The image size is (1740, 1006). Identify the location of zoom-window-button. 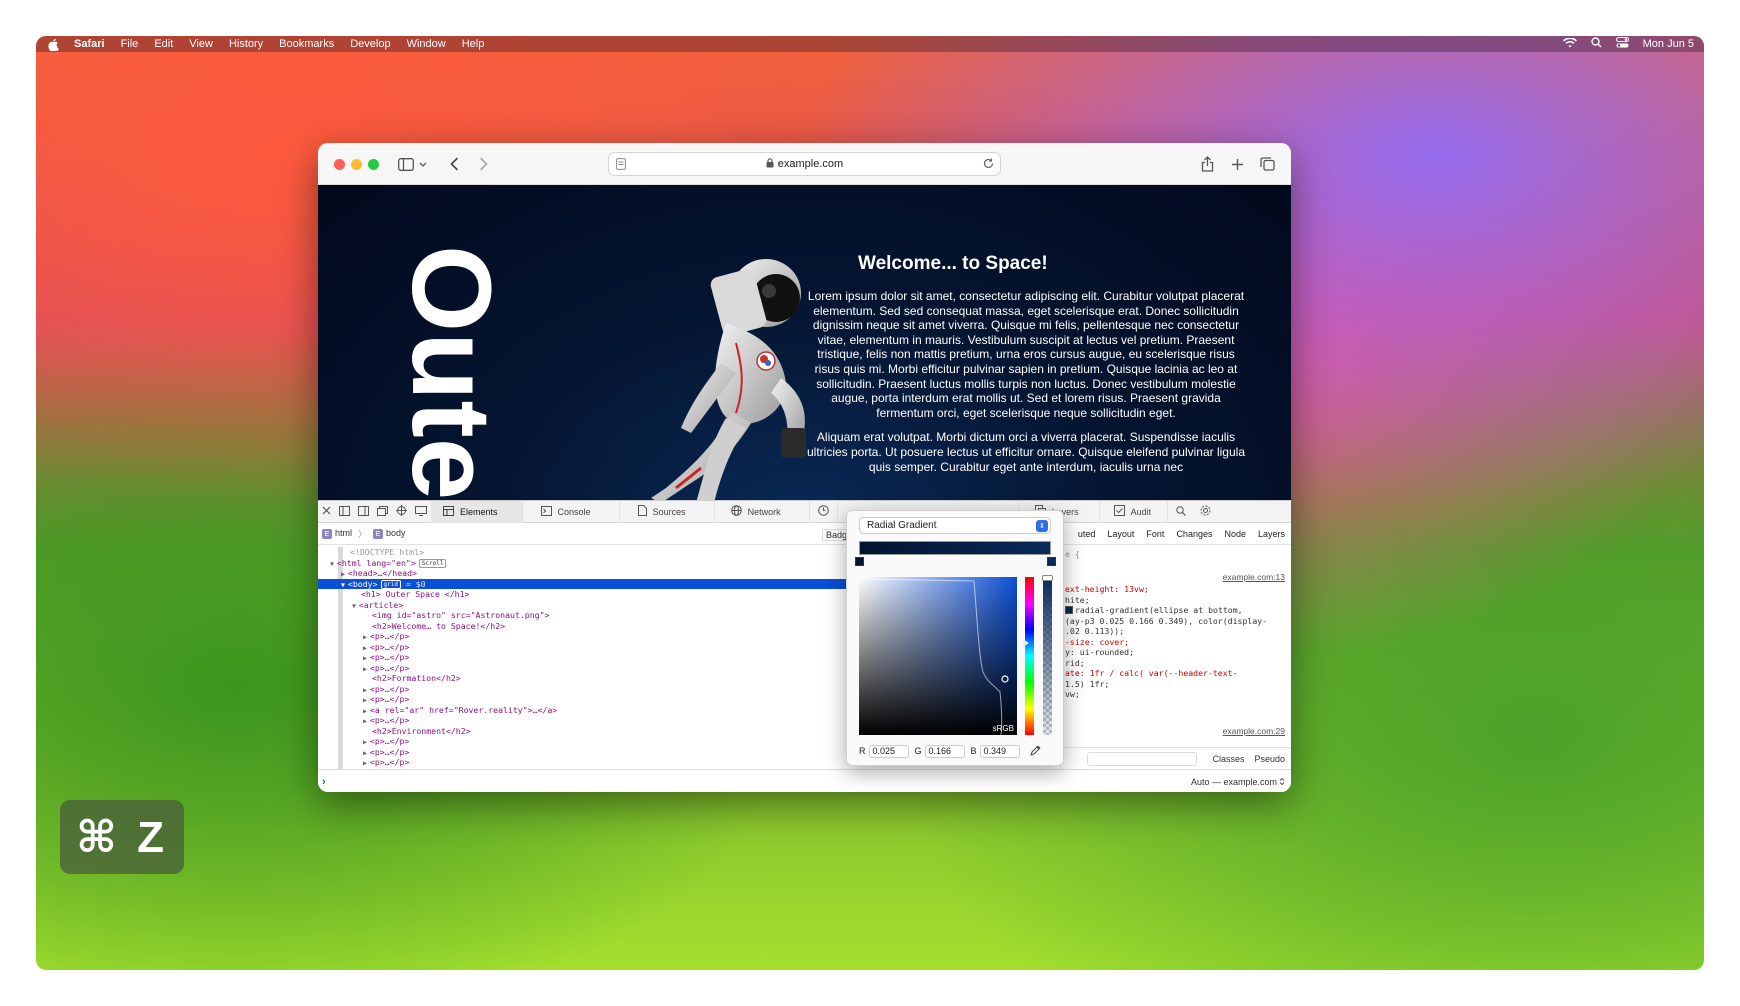
(373, 164).